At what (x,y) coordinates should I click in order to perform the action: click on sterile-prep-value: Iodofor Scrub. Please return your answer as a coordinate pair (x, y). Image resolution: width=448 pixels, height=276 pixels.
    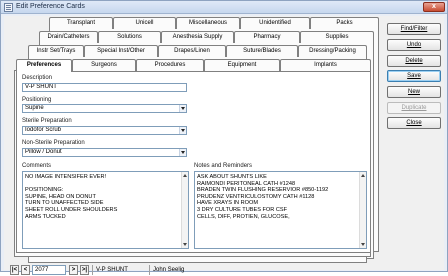
    Looking at the image, I should click on (43, 130).